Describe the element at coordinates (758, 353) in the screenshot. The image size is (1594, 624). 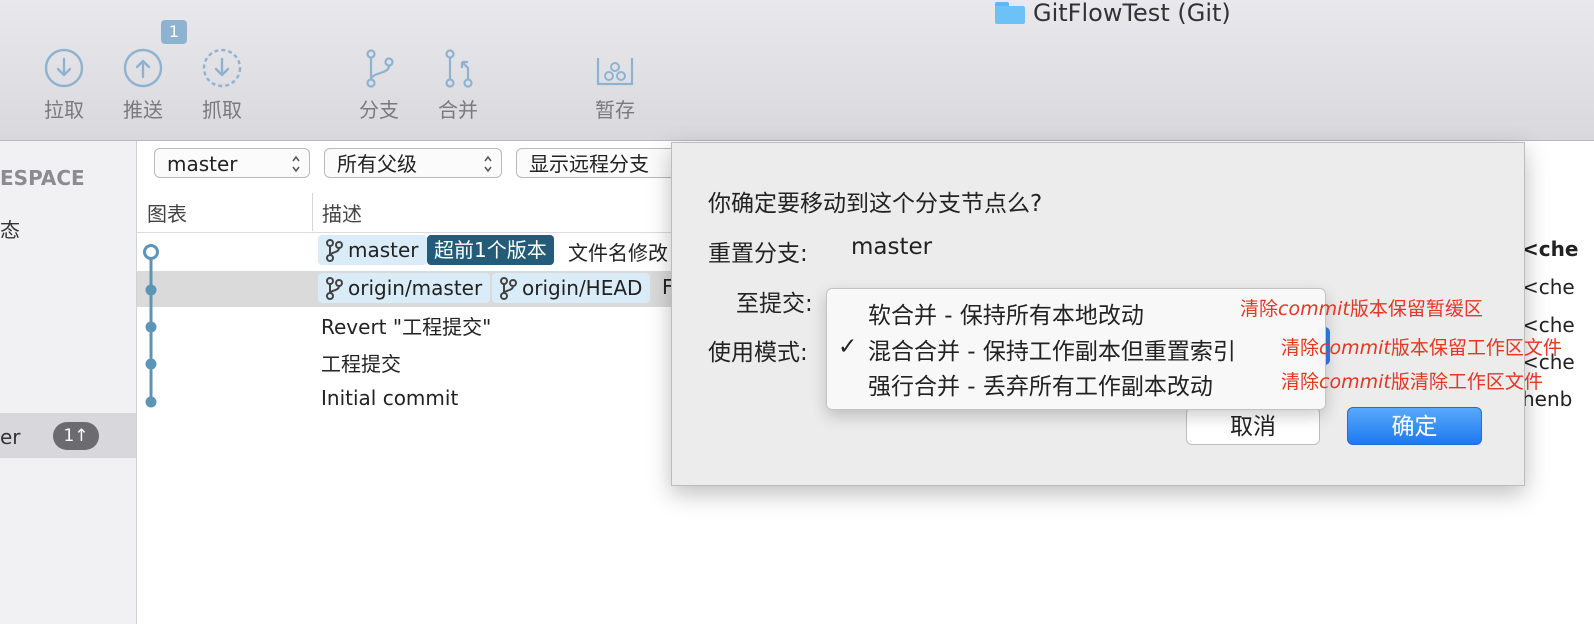
I see `mode-label: 使用模式:` at that location.